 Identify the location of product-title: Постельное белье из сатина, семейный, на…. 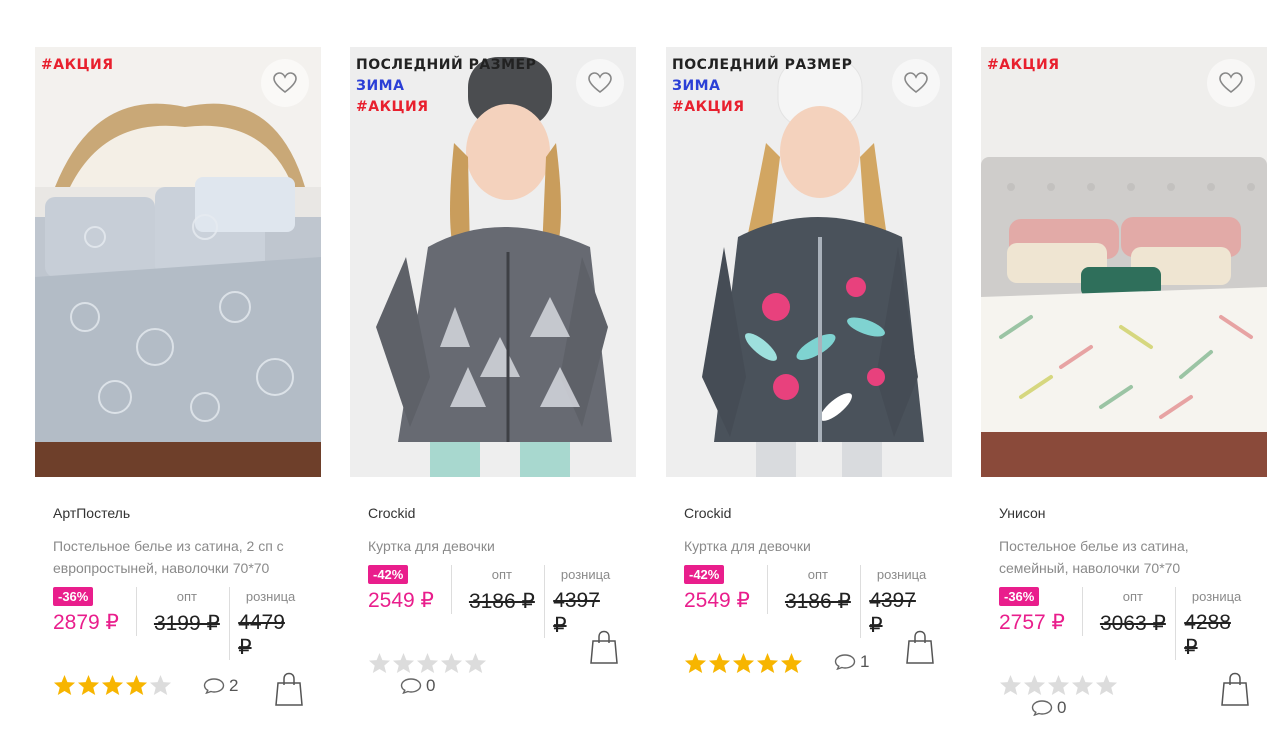
(1124, 557).